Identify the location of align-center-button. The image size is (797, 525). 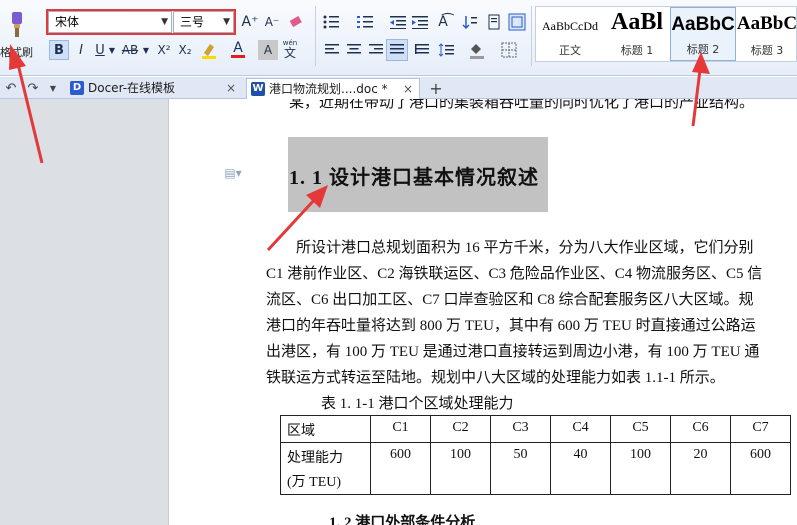
(354, 50).